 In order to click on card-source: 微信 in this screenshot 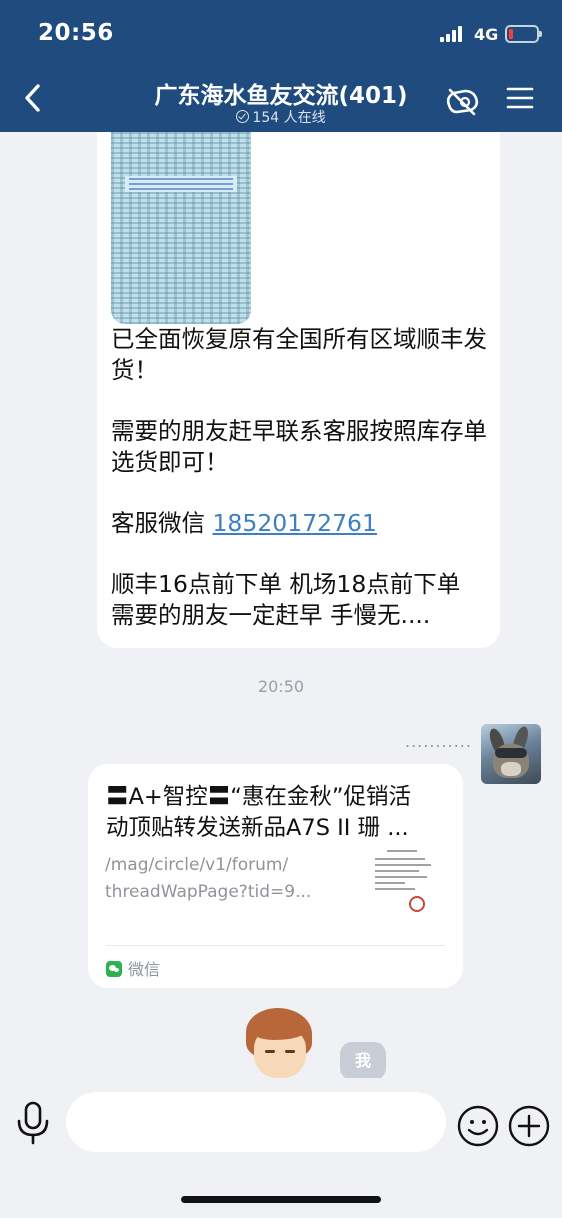, I will do `click(133, 968)`.